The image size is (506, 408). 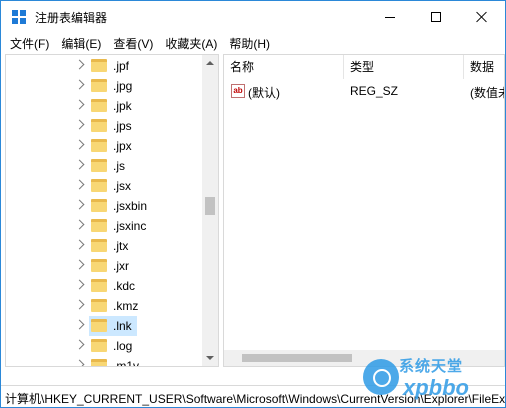 I want to click on tree-item-label: .jxr, so click(x=121, y=266).